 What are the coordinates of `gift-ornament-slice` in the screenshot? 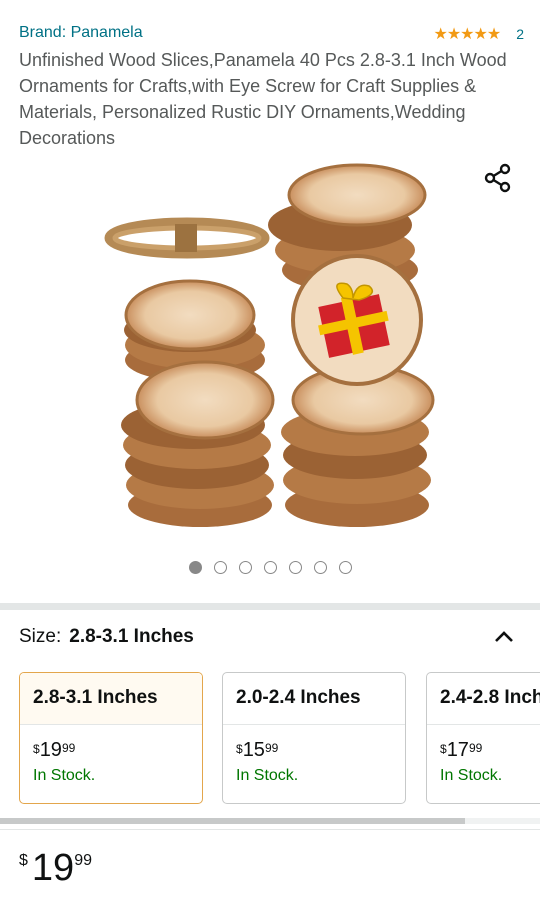 It's located at (357, 320).